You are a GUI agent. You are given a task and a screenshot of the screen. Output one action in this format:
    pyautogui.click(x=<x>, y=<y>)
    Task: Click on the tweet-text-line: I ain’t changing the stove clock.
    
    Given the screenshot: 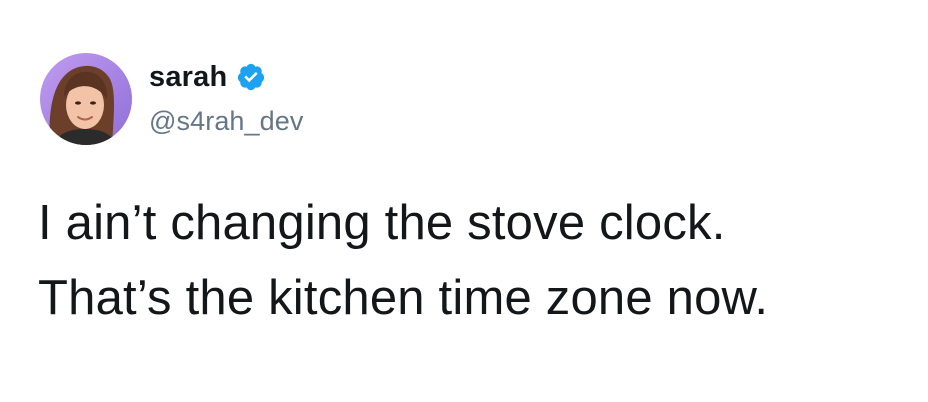 What is the action you would take?
    pyautogui.click(x=382, y=223)
    